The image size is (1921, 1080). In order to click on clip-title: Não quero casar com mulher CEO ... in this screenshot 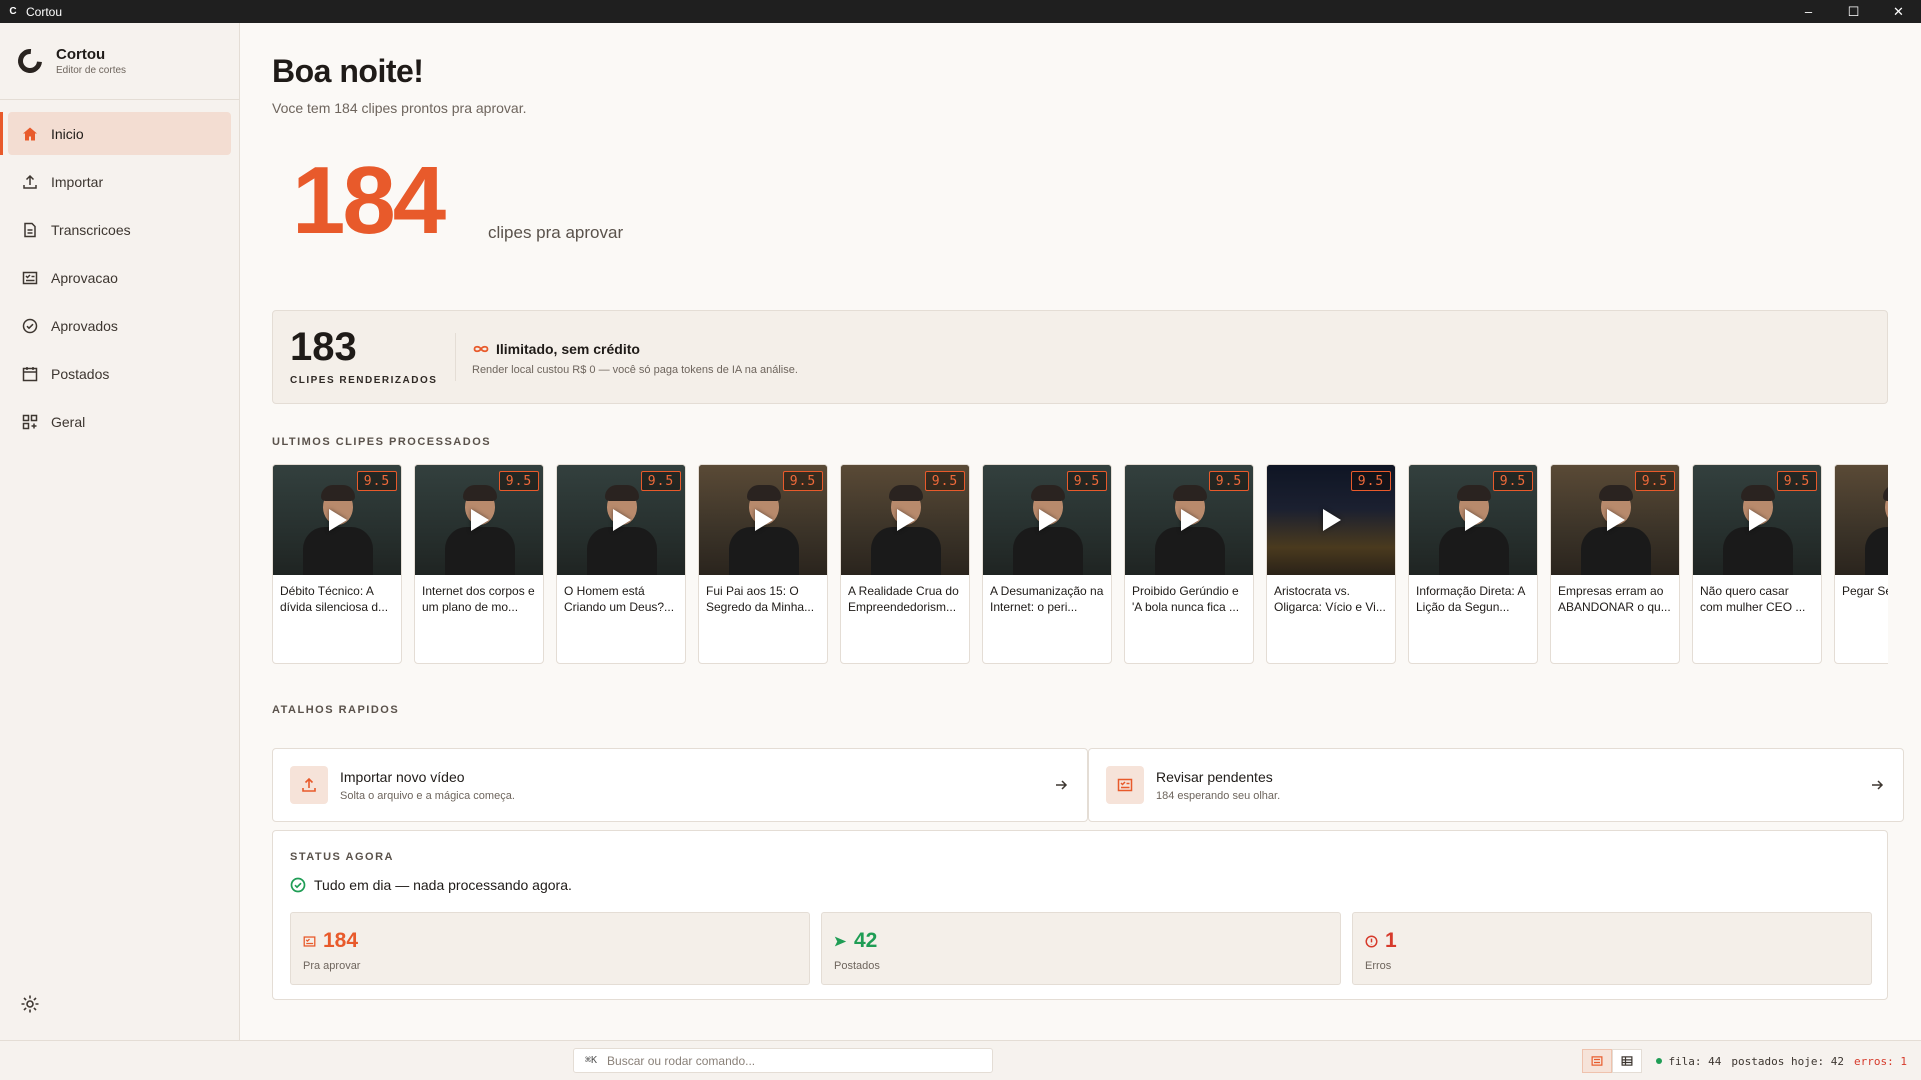, I will do `click(1753, 599)`.